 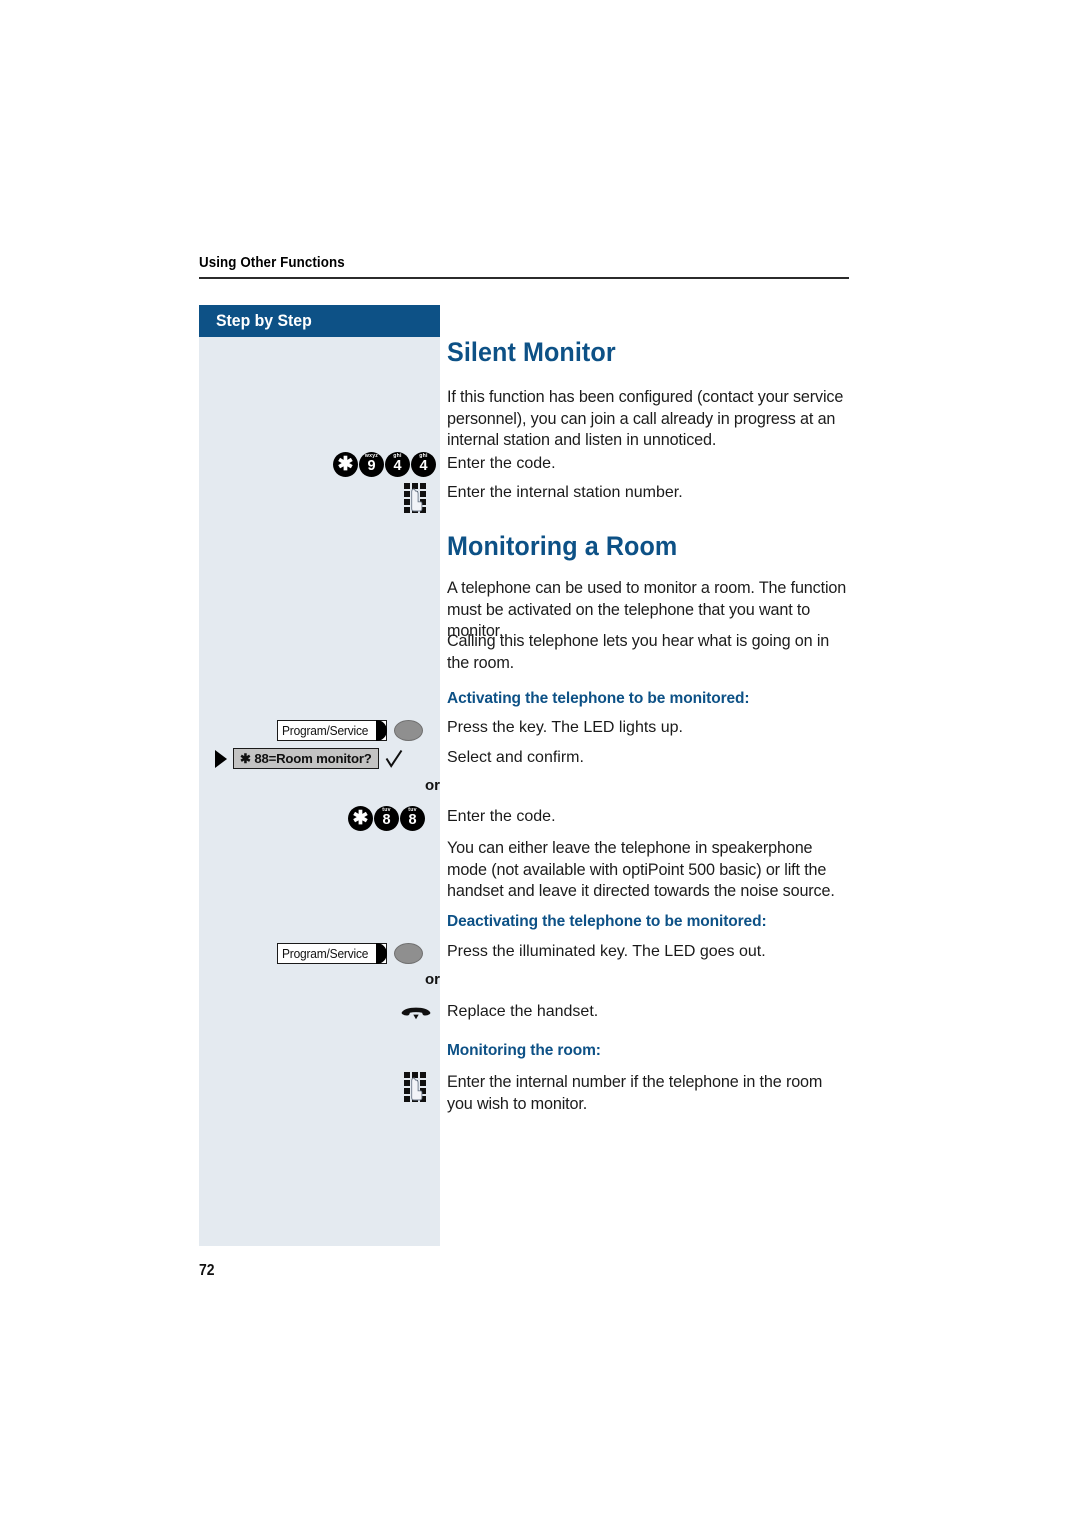 I want to click on press-key-led-on-text: Press the key. The LED lights up., so click(x=565, y=727).